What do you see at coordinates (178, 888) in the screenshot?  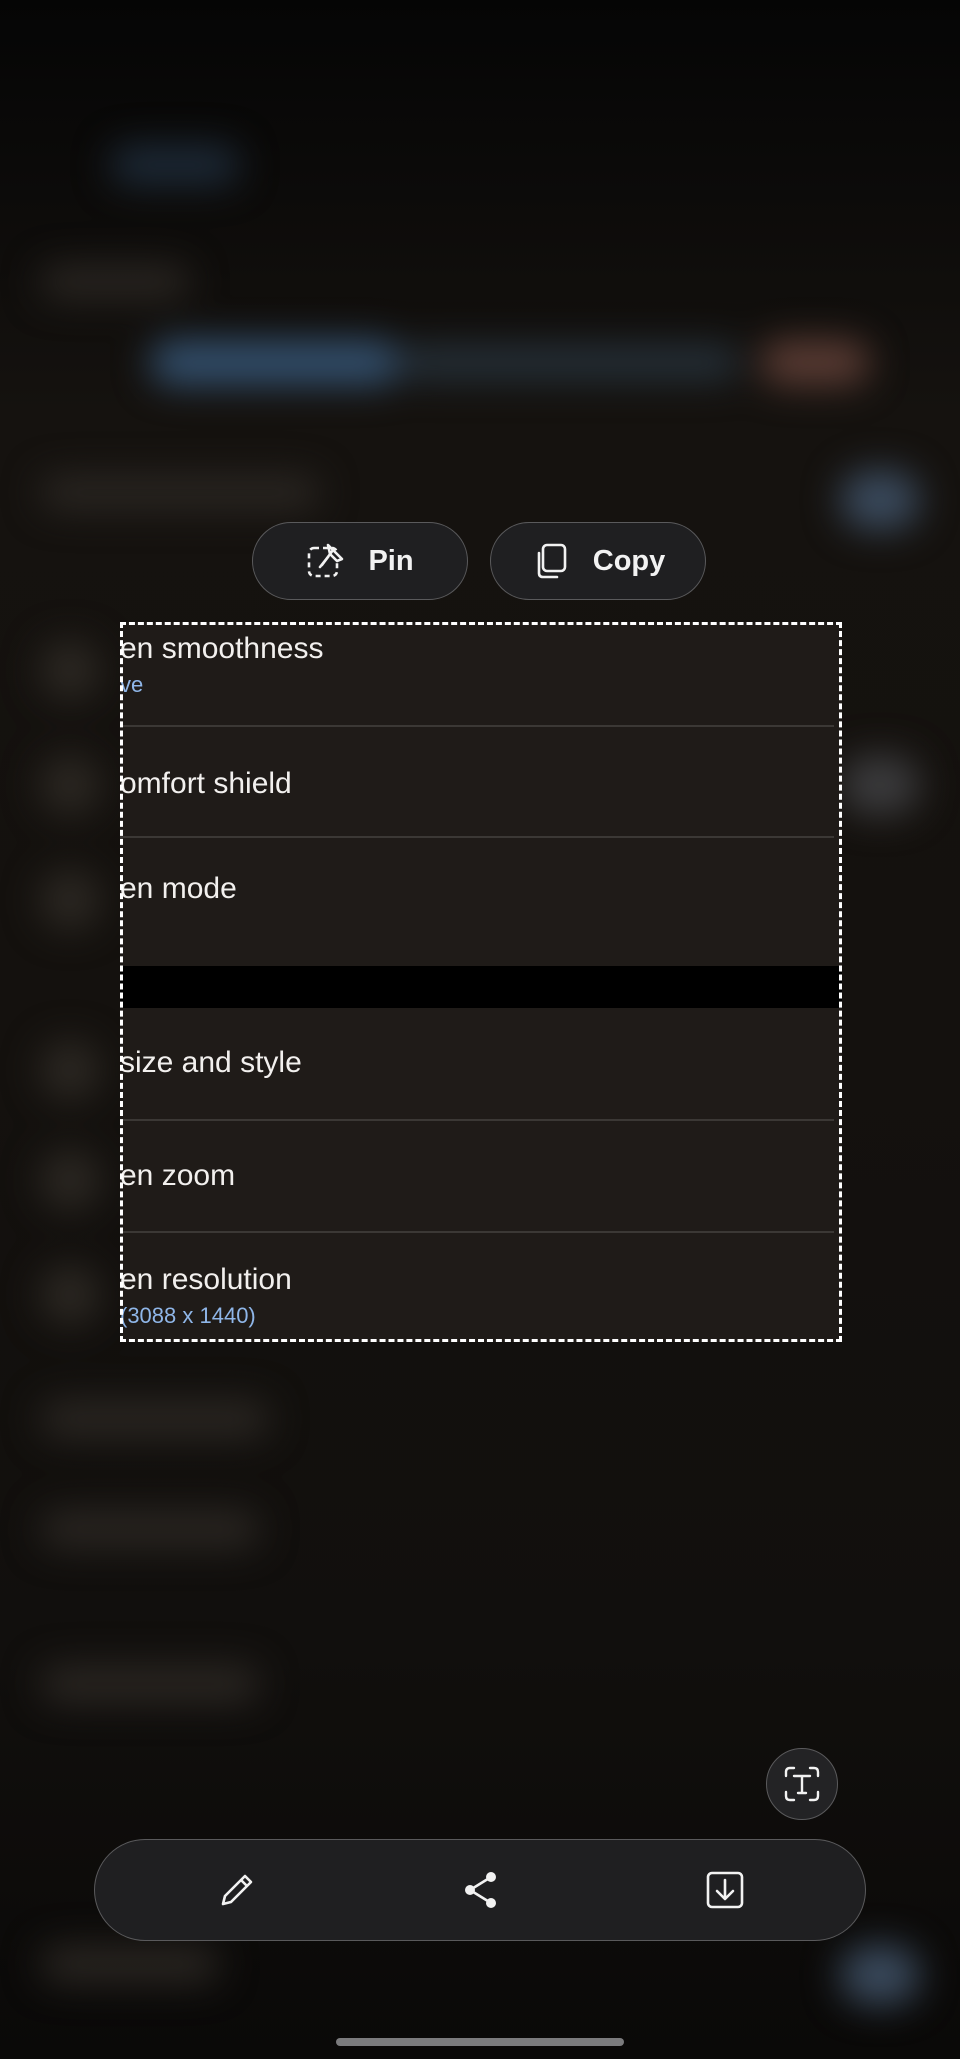 I see `item-title: en mode` at bounding box center [178, 888].